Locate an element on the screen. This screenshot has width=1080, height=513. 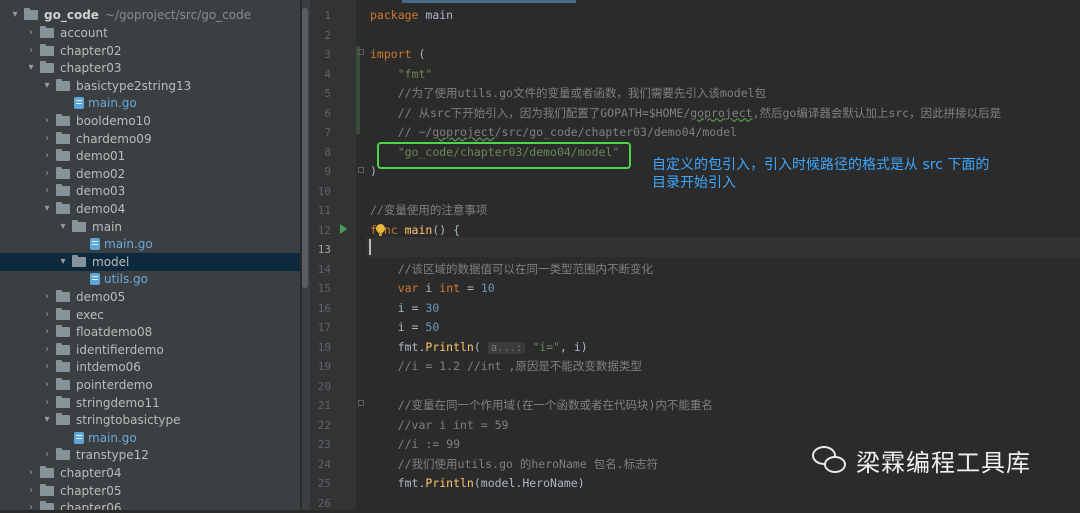
code-line: i = 50 is located at coordinates (404, 328).